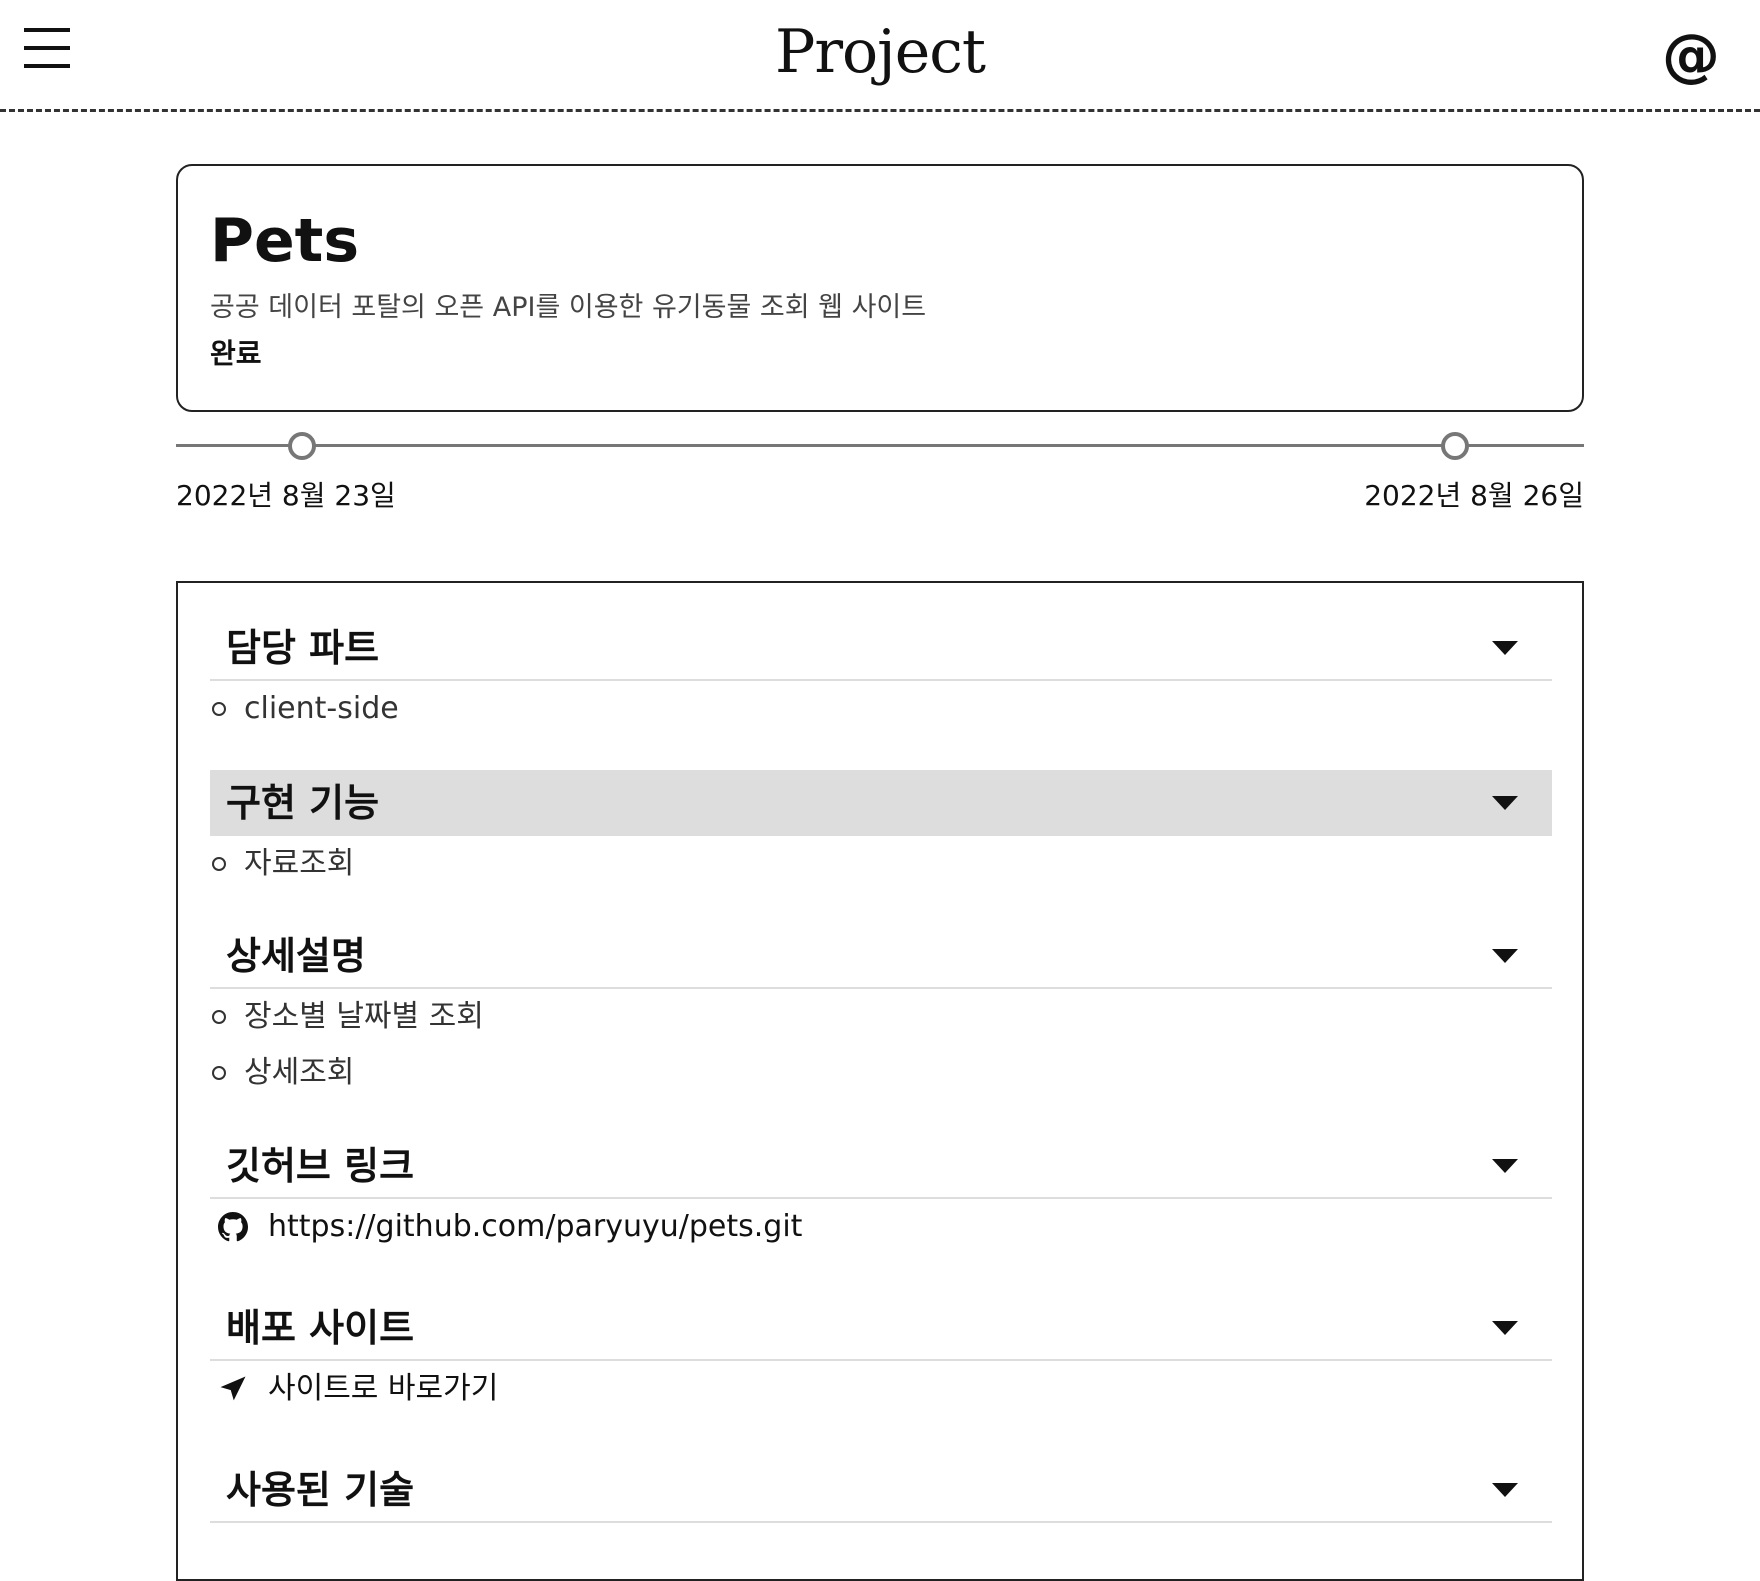 Image resolution: width=1760 pixels, height=1581 pixels. Describe the element at coordinates (880, 52) in the screenshot. I see `brand-title: Project` at that location.